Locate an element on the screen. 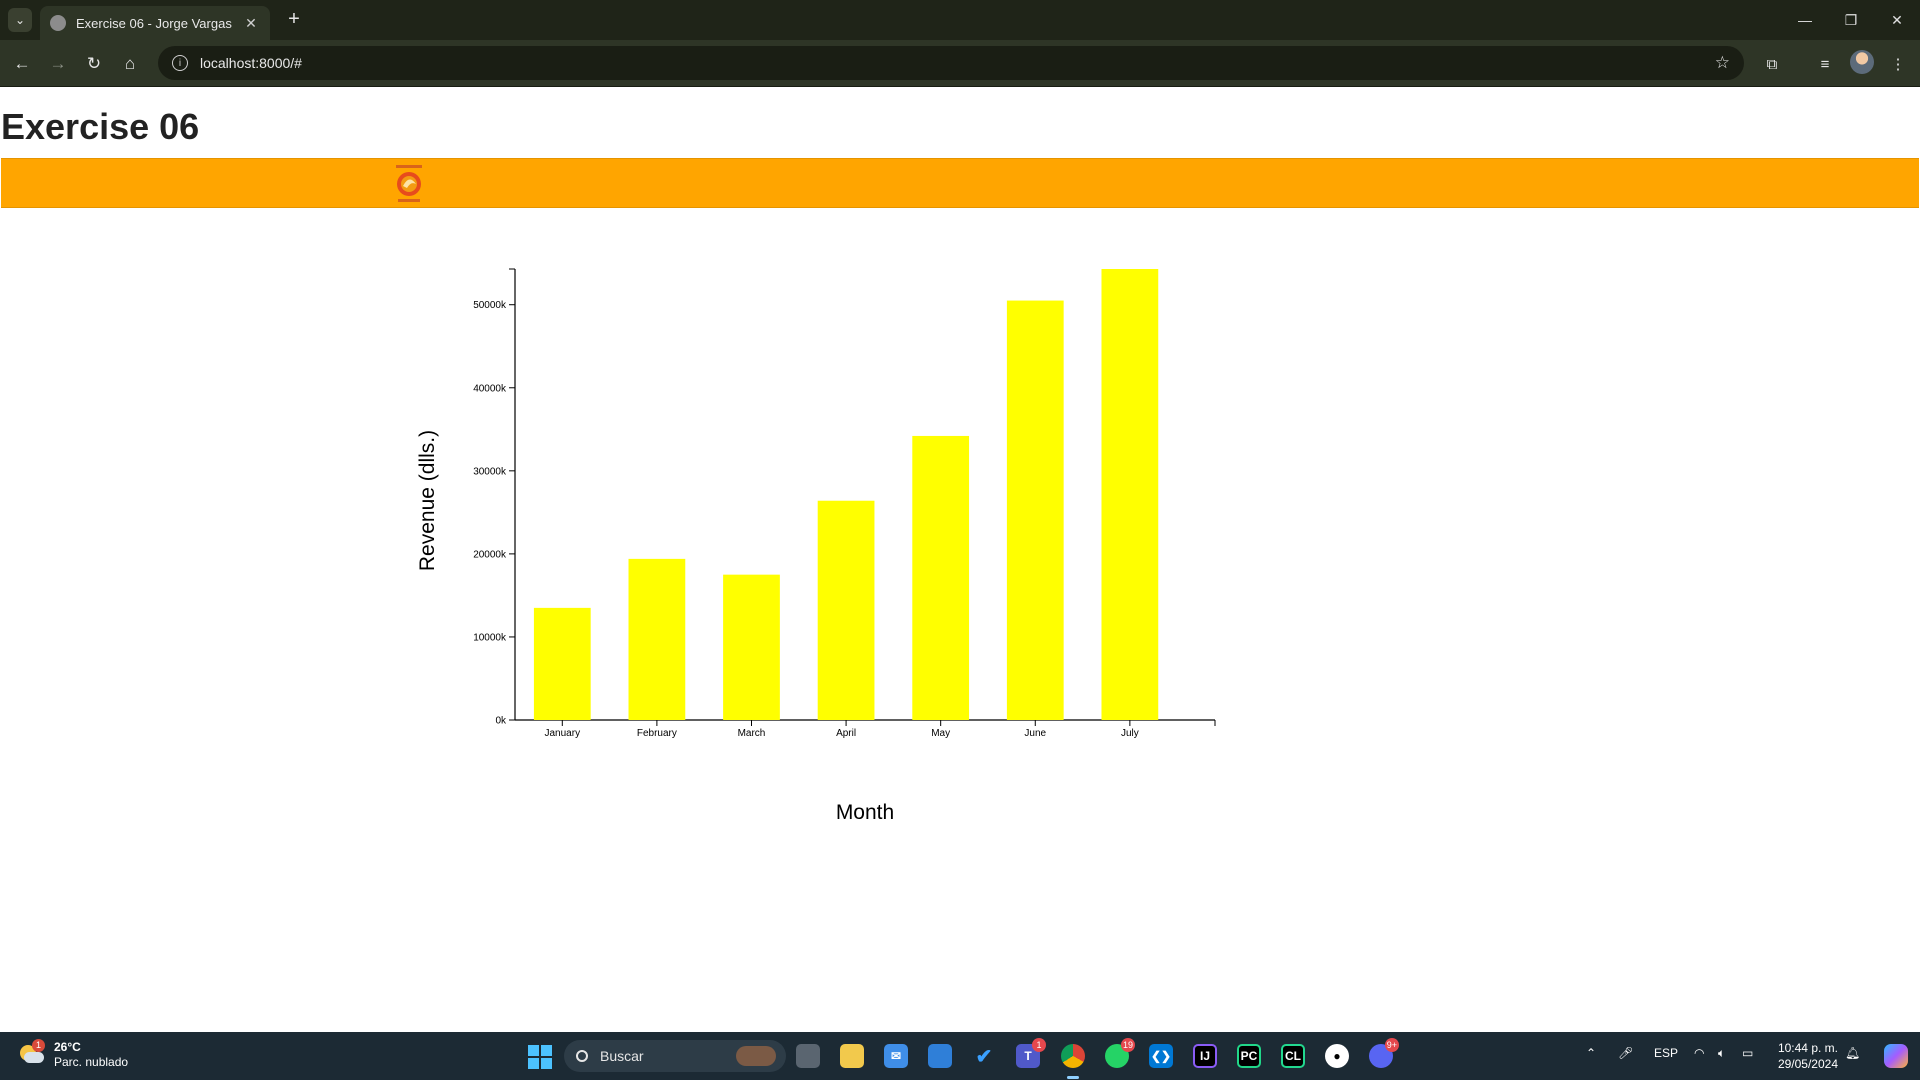 The width and height of the screenshot is (1920, 1080). browser-toolbar: ← → ↻ ⌂ i localhost:8000/# ☆ ⧉ ≡ ⋮ is located at coordinates (960, 63).